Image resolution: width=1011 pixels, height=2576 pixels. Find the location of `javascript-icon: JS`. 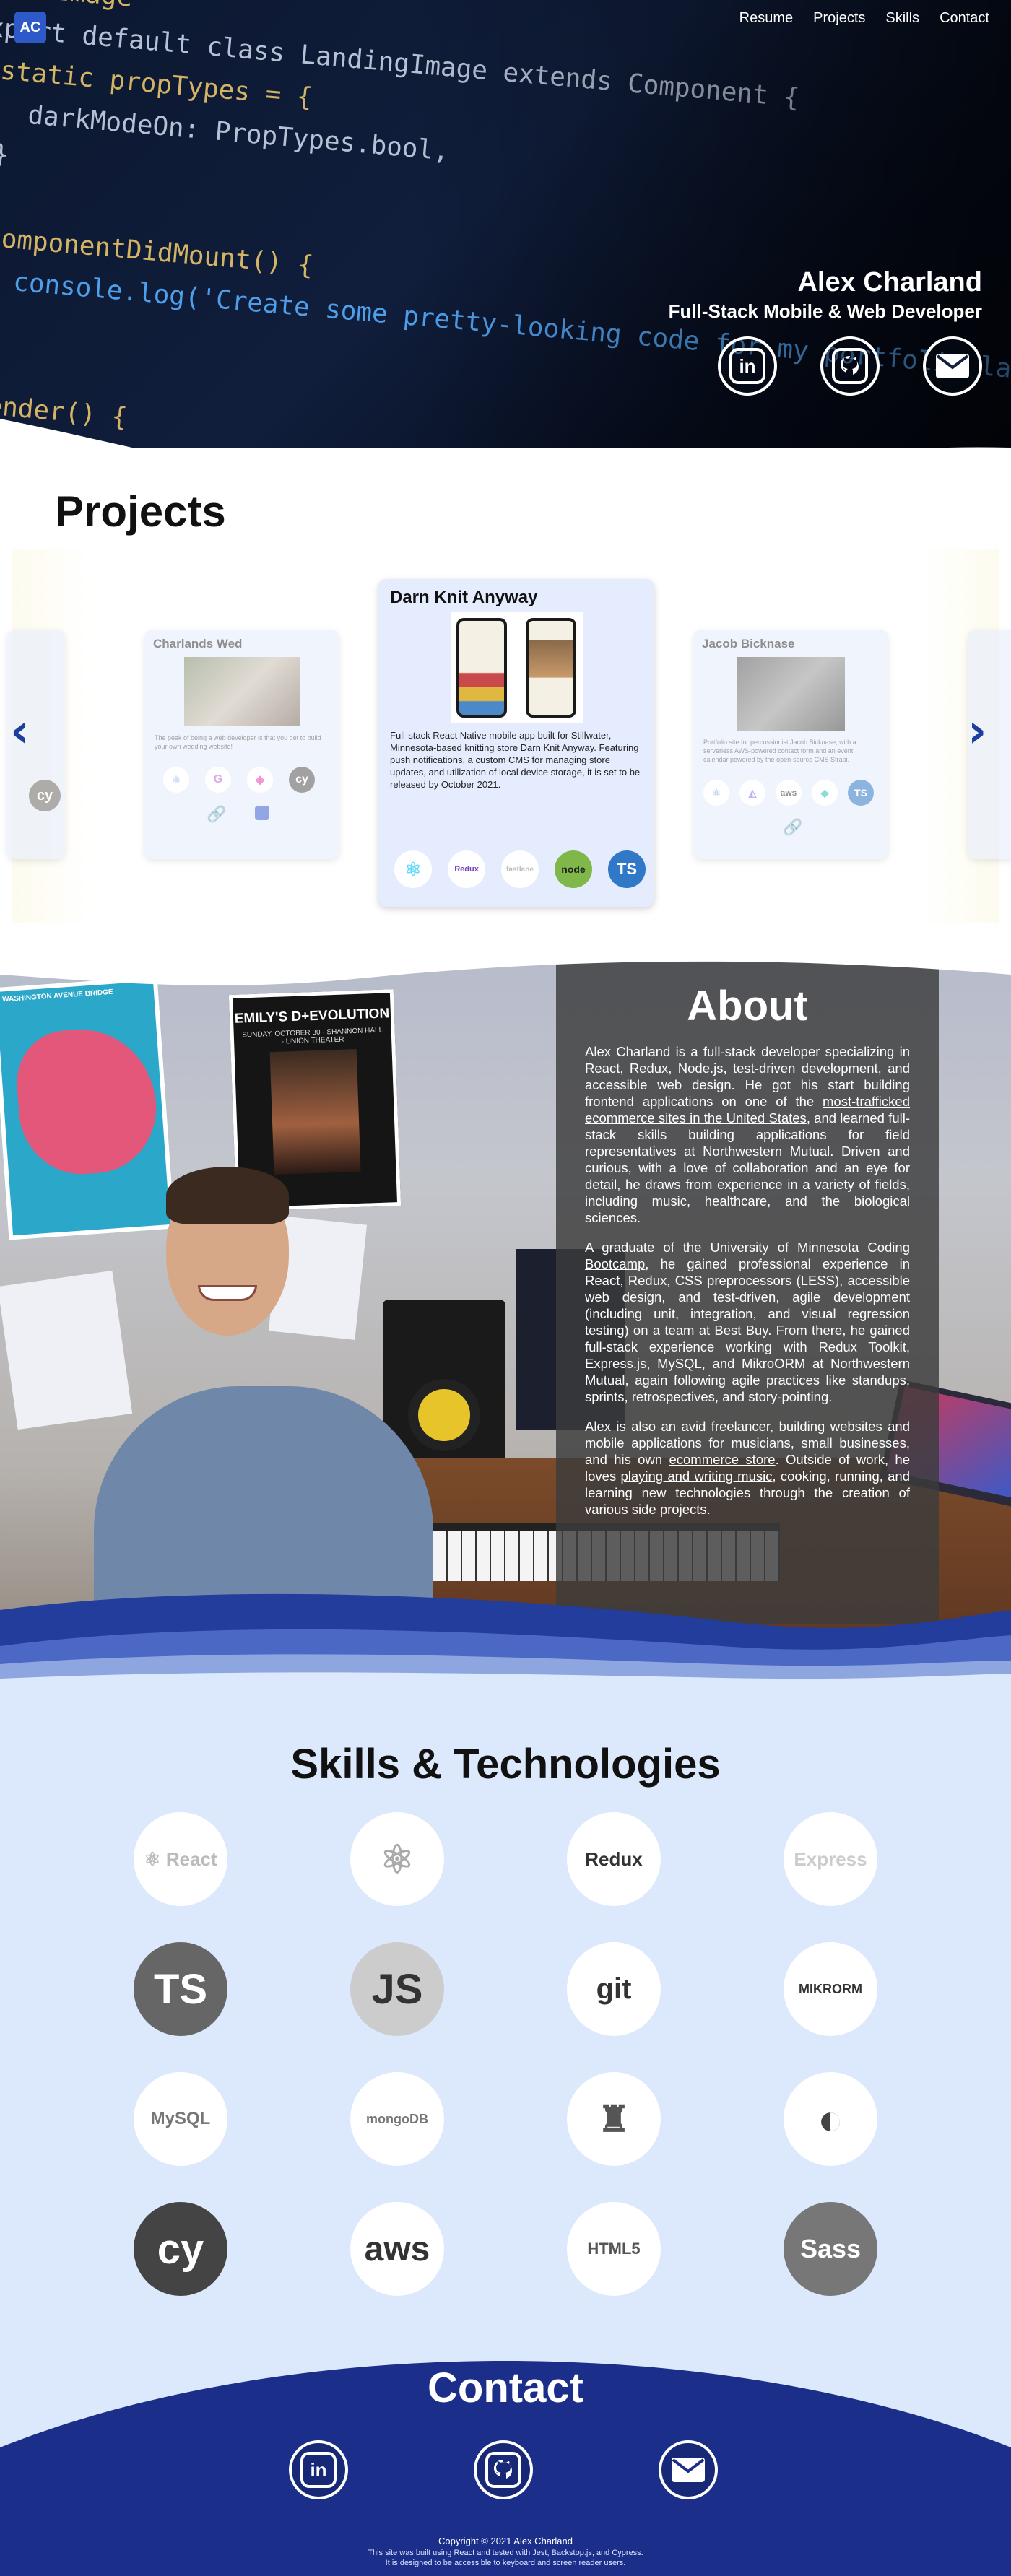

javascript-icon: JS is located at coordinates (397, 1989).